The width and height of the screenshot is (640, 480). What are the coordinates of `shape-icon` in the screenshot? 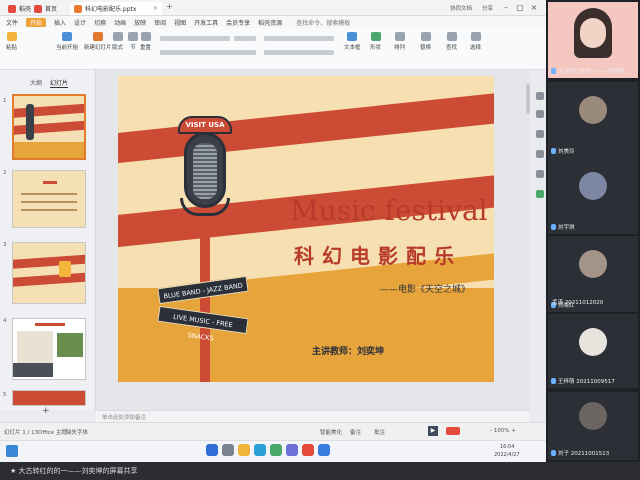 It's located at (375, 36).